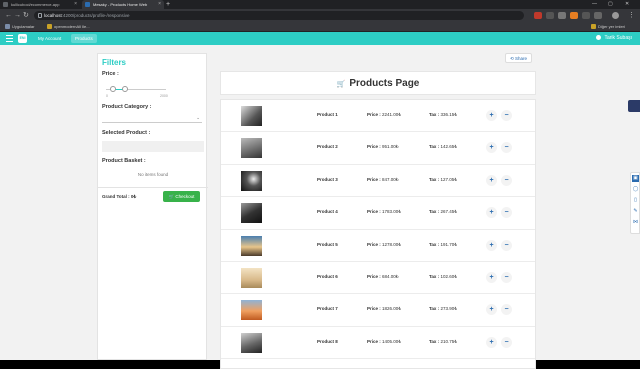  Describe the element at coordinates (383, 147) in the screenshot. I see `product-price: Price : 951.00₺` at that location.